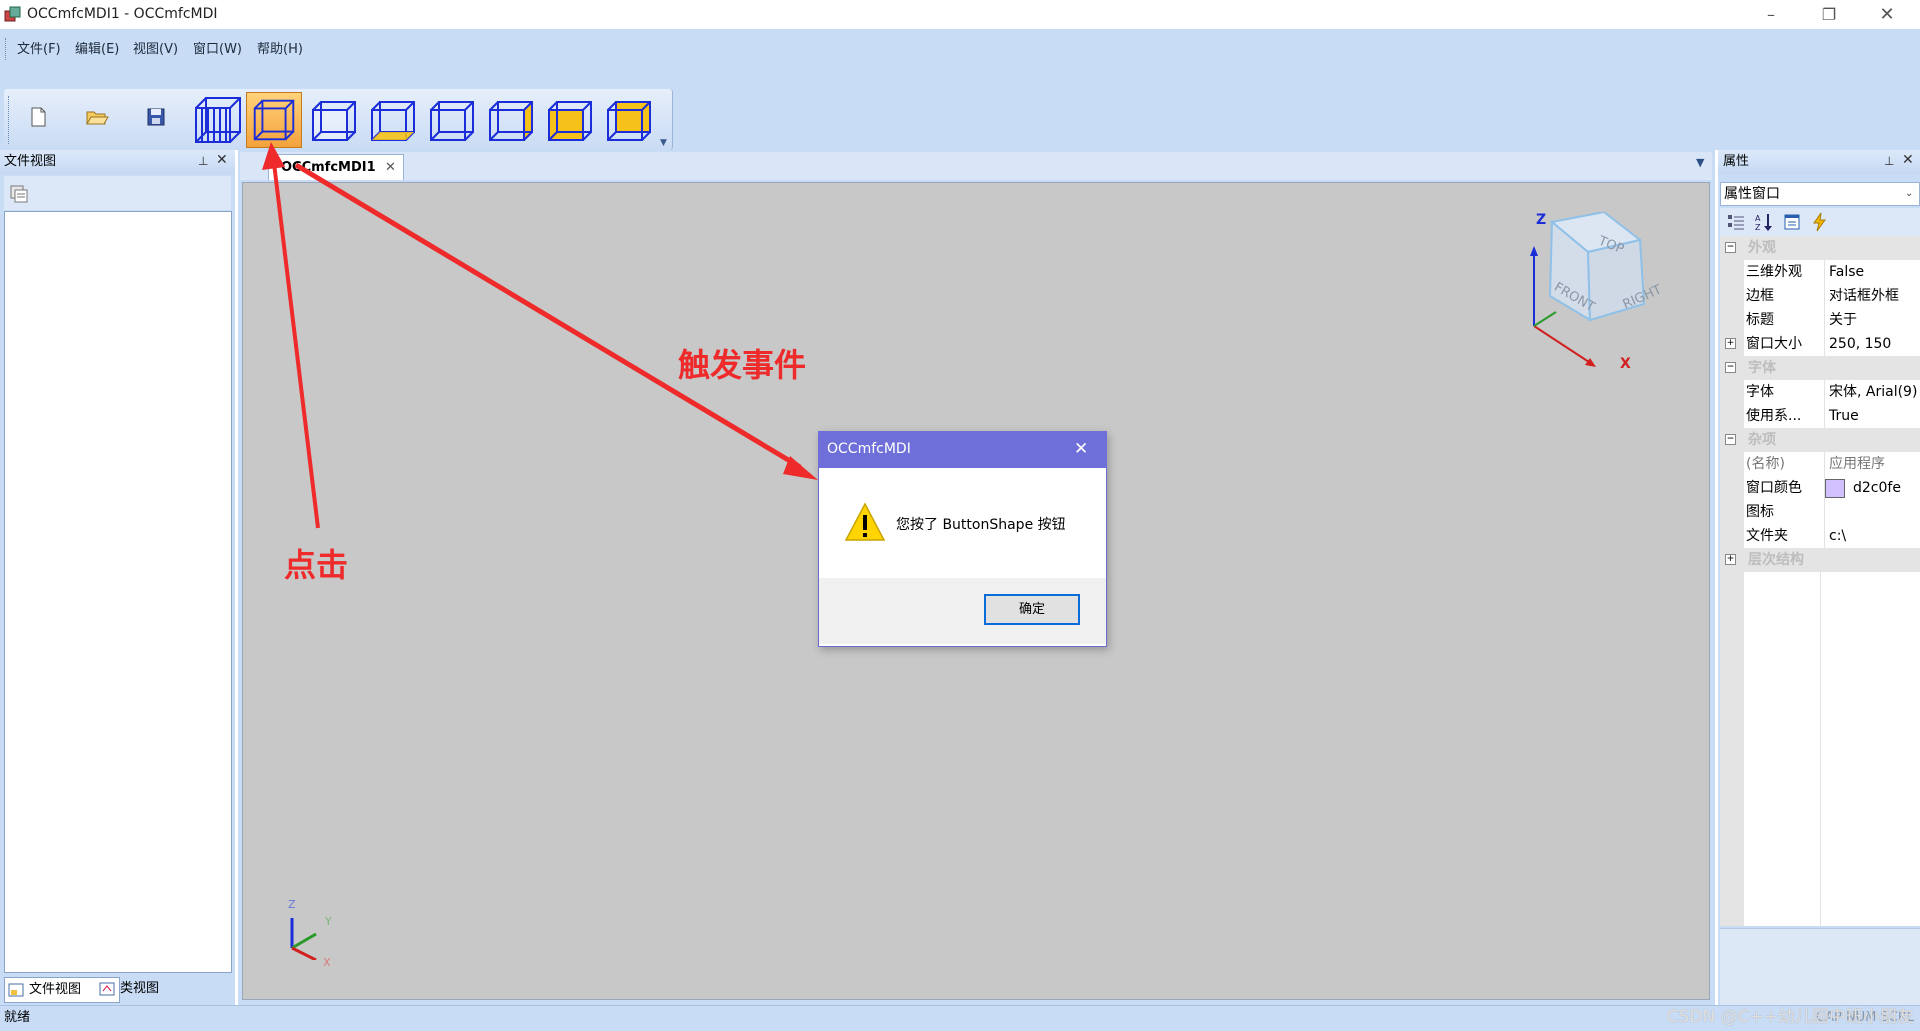 The width and height of the screenshot is (1920, 1031). I want to click on property-row: 边框 对话框外框, so click(1820, 296).